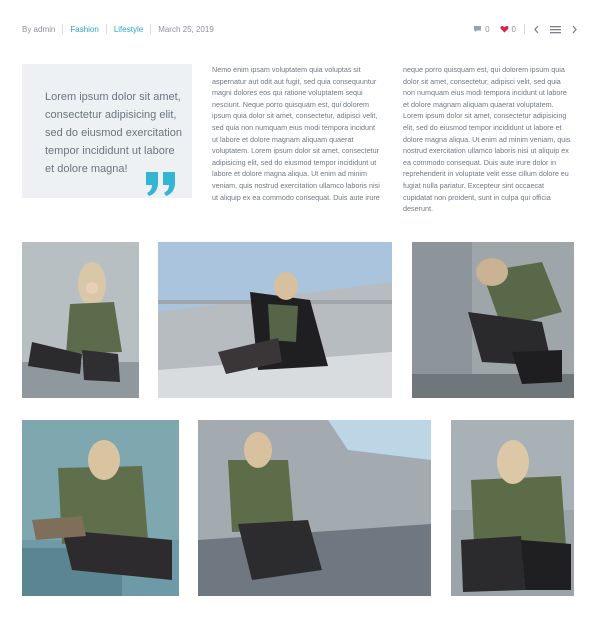 The image size is (600, 620). Describe the element at coordinates (84, 29) in the screenshot. I see `category-fashion-link: Fashion` at that location.